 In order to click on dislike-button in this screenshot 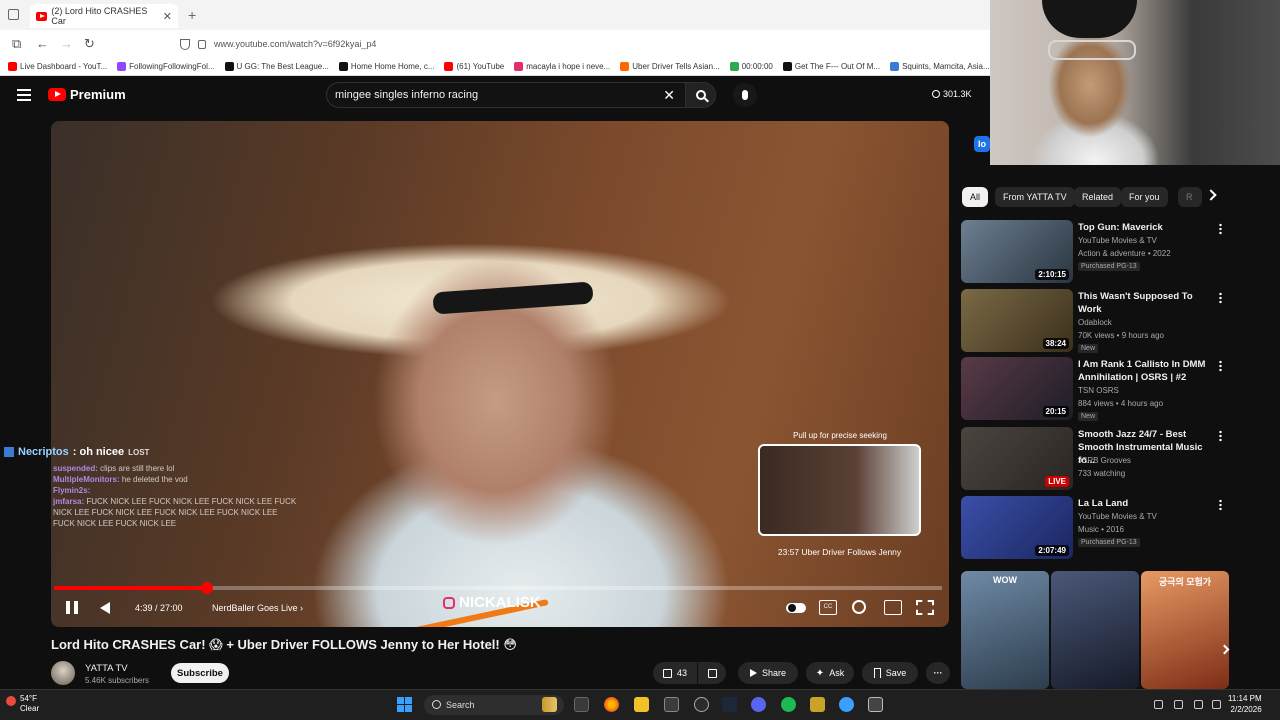, I will do `click(712, 673)`.